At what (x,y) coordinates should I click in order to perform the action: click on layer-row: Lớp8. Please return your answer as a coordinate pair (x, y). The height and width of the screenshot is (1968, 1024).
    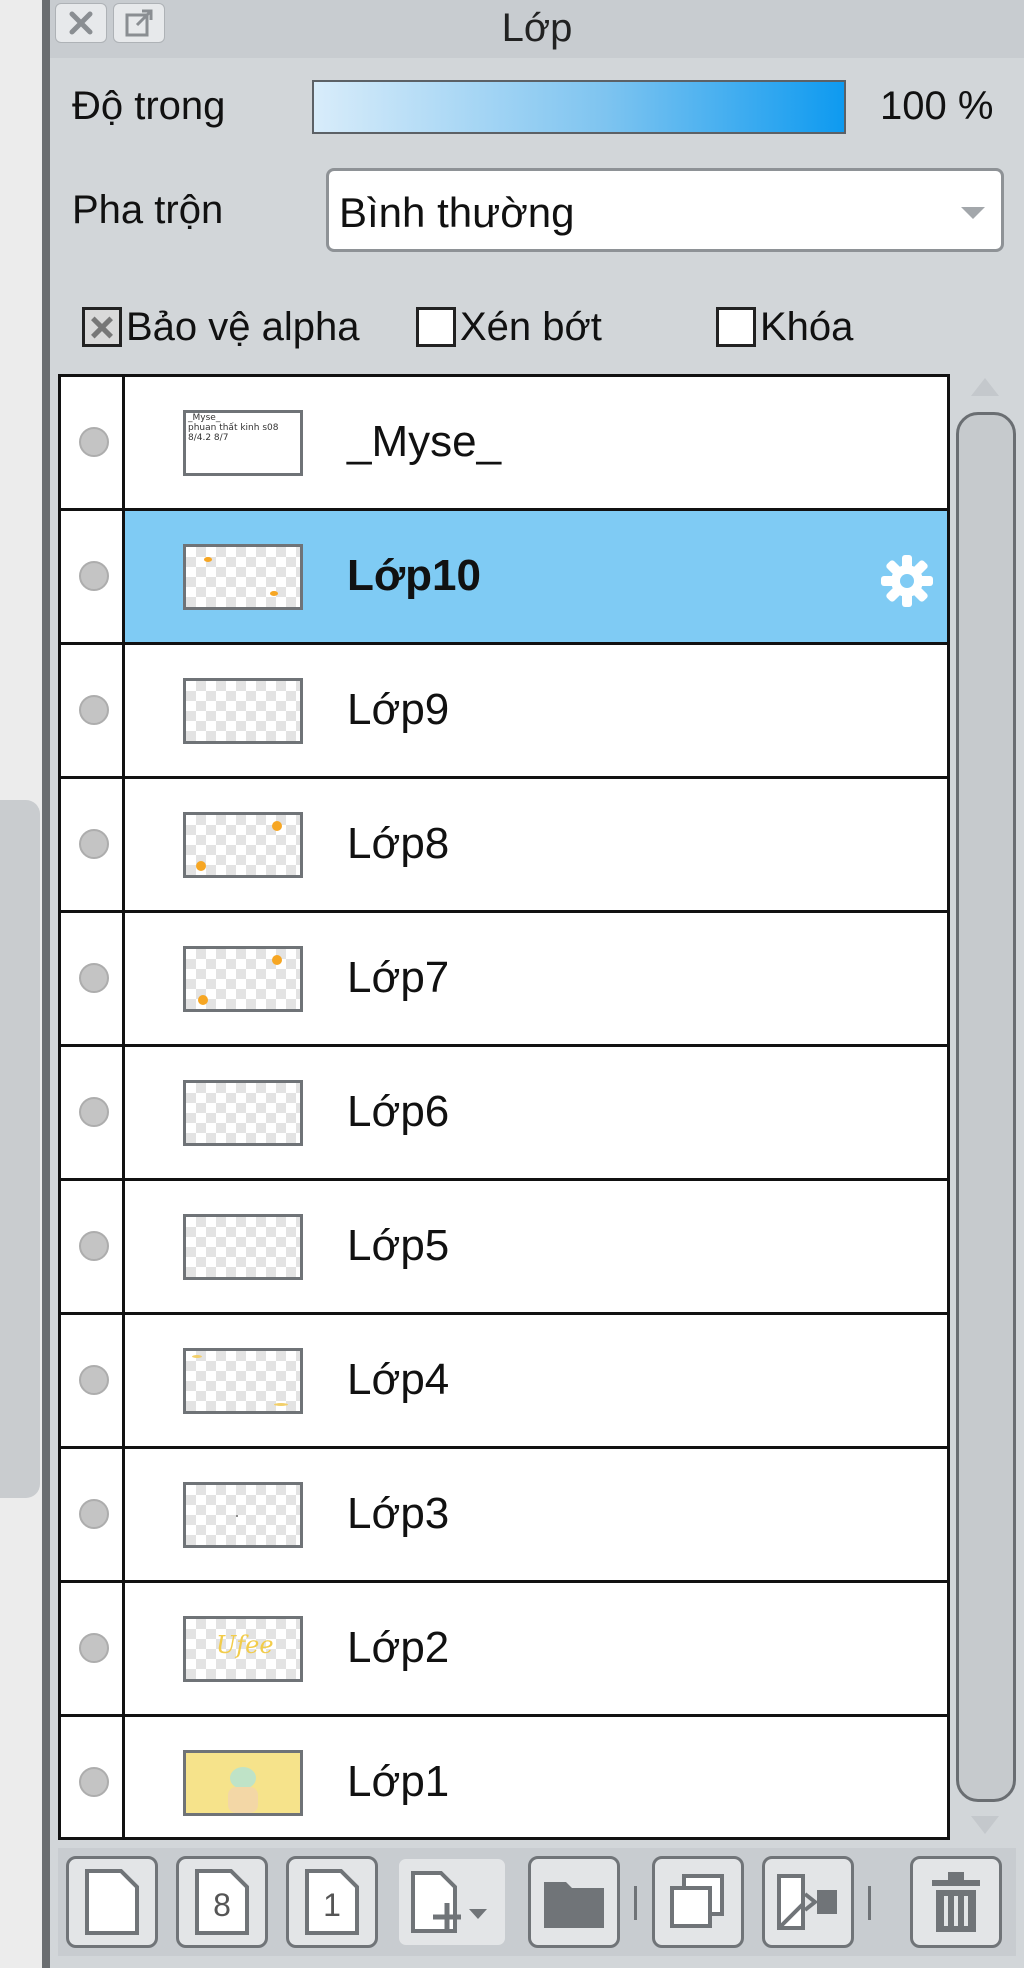
    Looking at the image, I should click on (504, 846).